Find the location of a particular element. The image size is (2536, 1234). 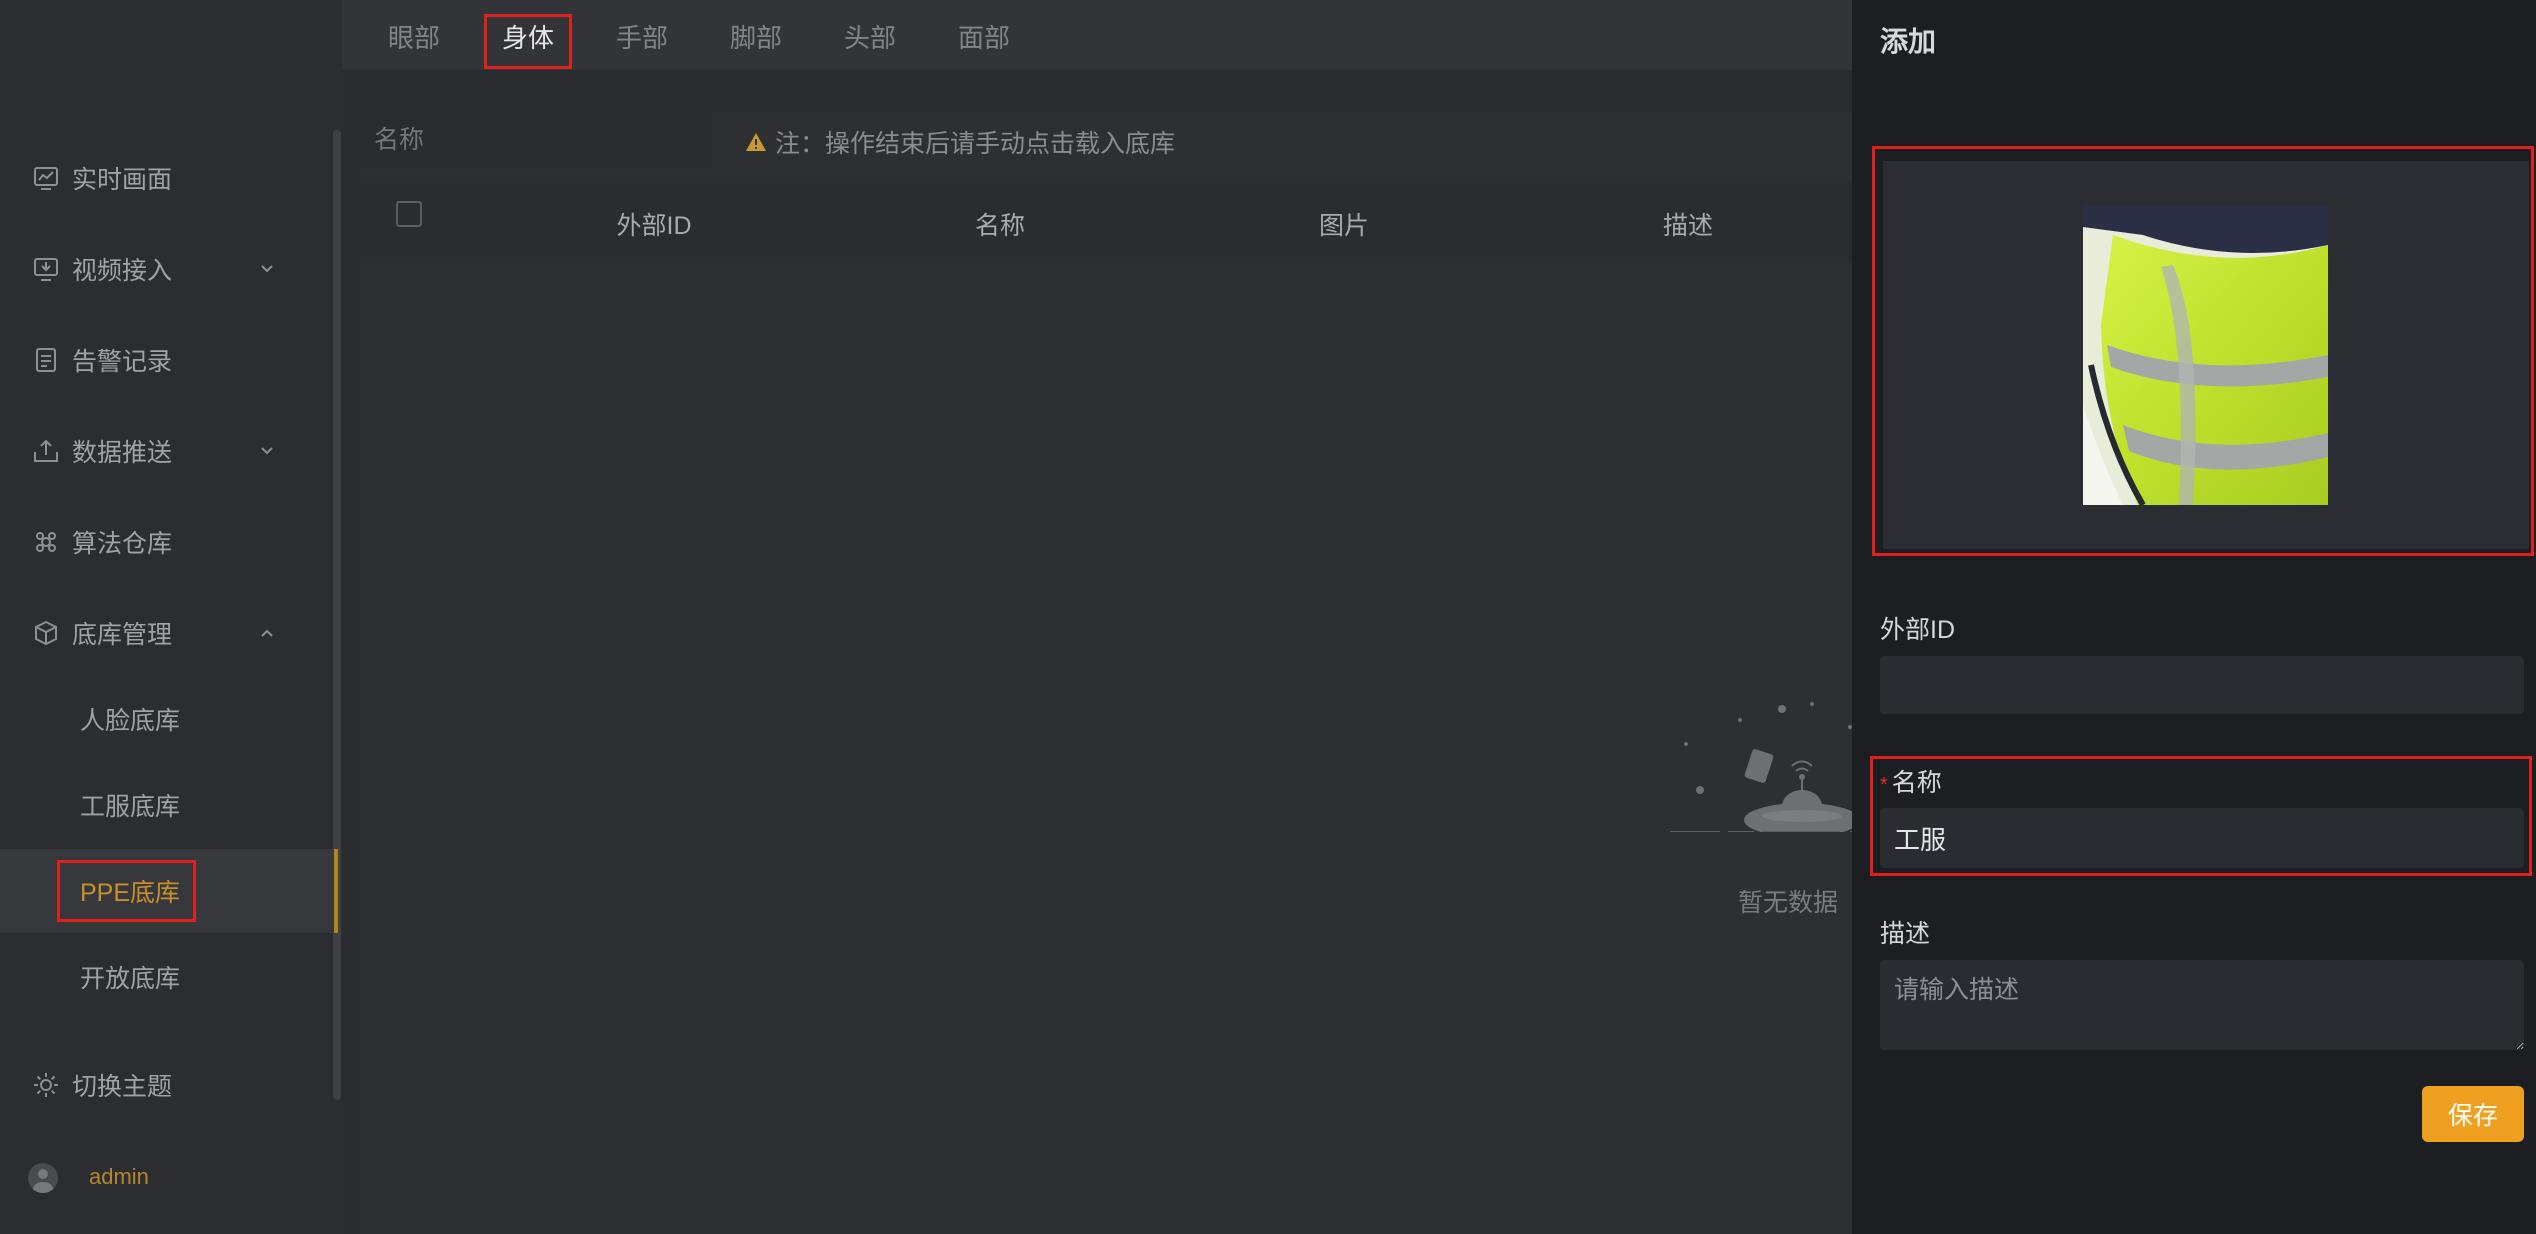

sidebar-item-alarm: 告警记录 is located at coordinates (165, 360).